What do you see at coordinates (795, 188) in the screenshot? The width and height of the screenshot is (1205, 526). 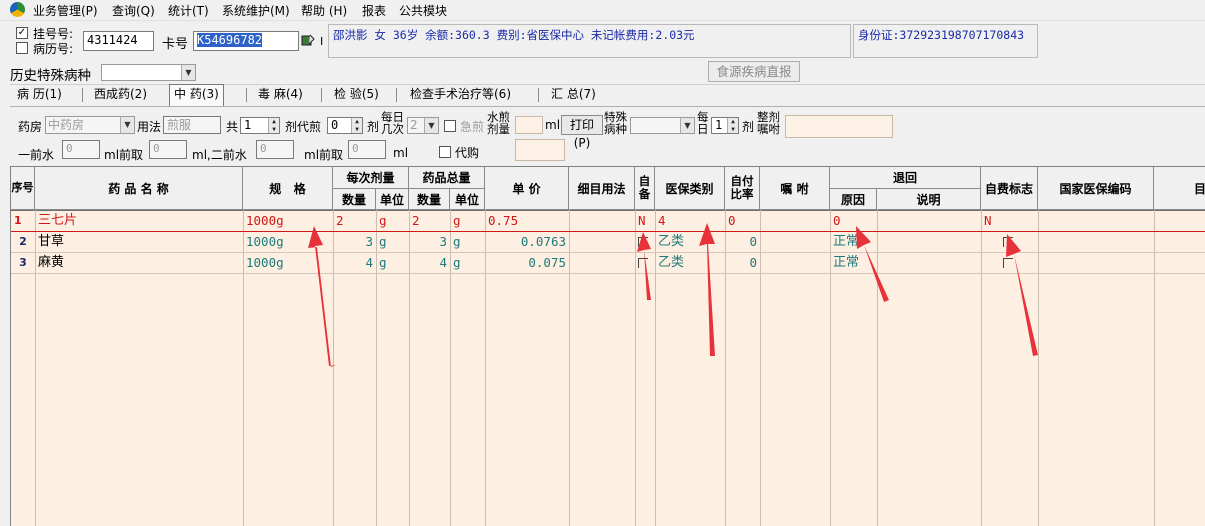 I see `header-advice: 嘱 咐` at bounding box center [795, 188].